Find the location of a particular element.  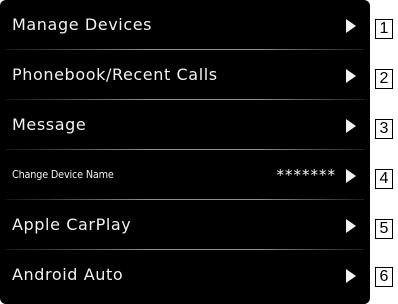

menu-item-label: Apple CarPlay is located at coordinates (72, 224).